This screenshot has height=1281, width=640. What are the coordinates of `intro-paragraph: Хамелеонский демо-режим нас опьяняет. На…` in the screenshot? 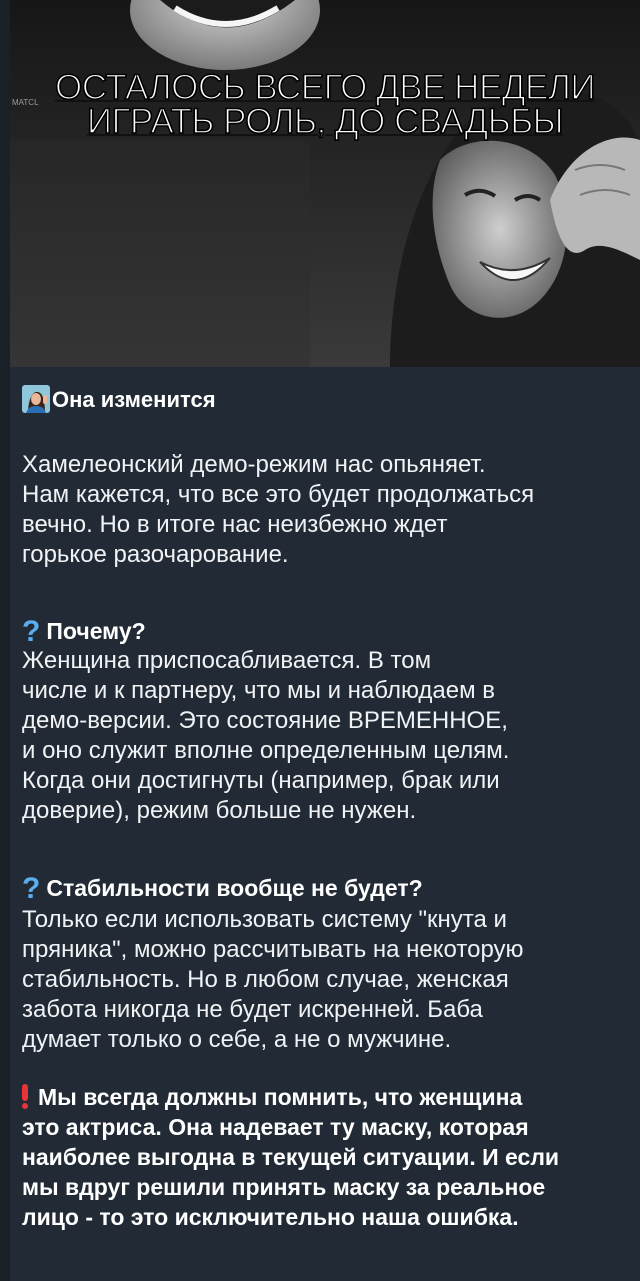 It's located at (278, 510).